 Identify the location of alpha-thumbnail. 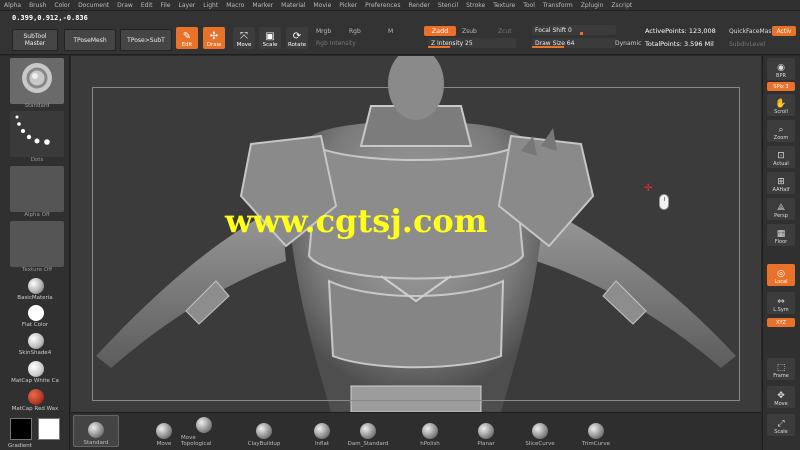
(37, 189).